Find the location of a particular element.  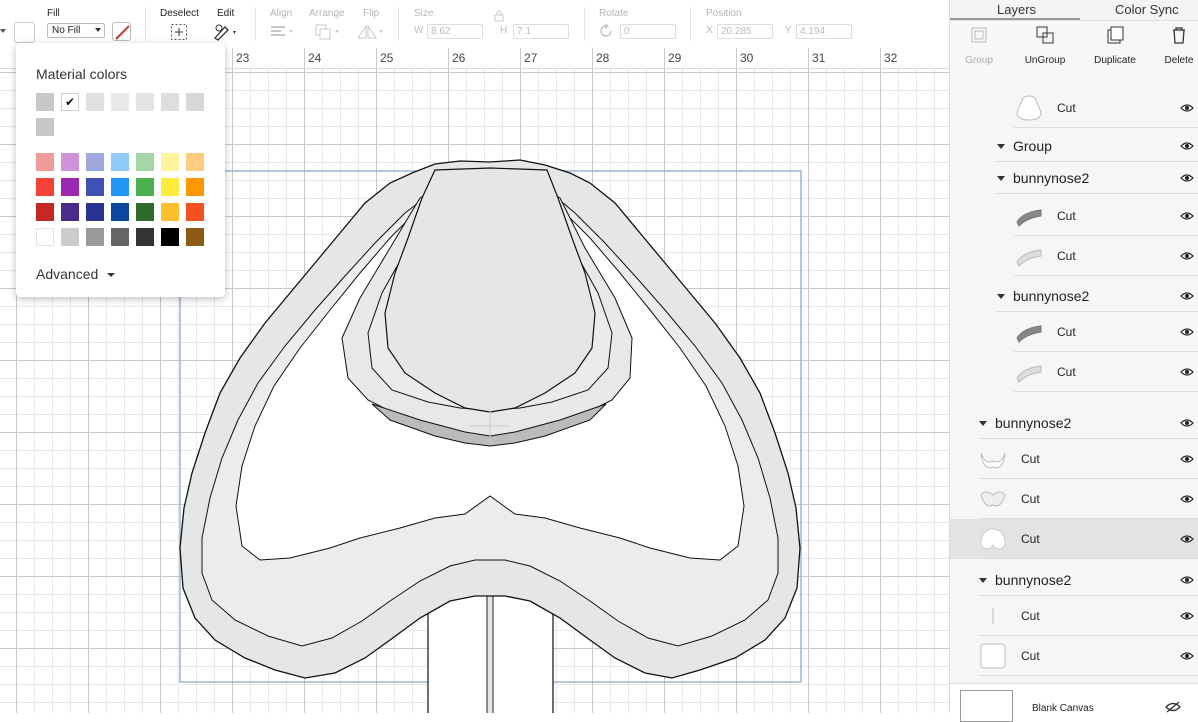

separator is located at coordinates (584, 24).